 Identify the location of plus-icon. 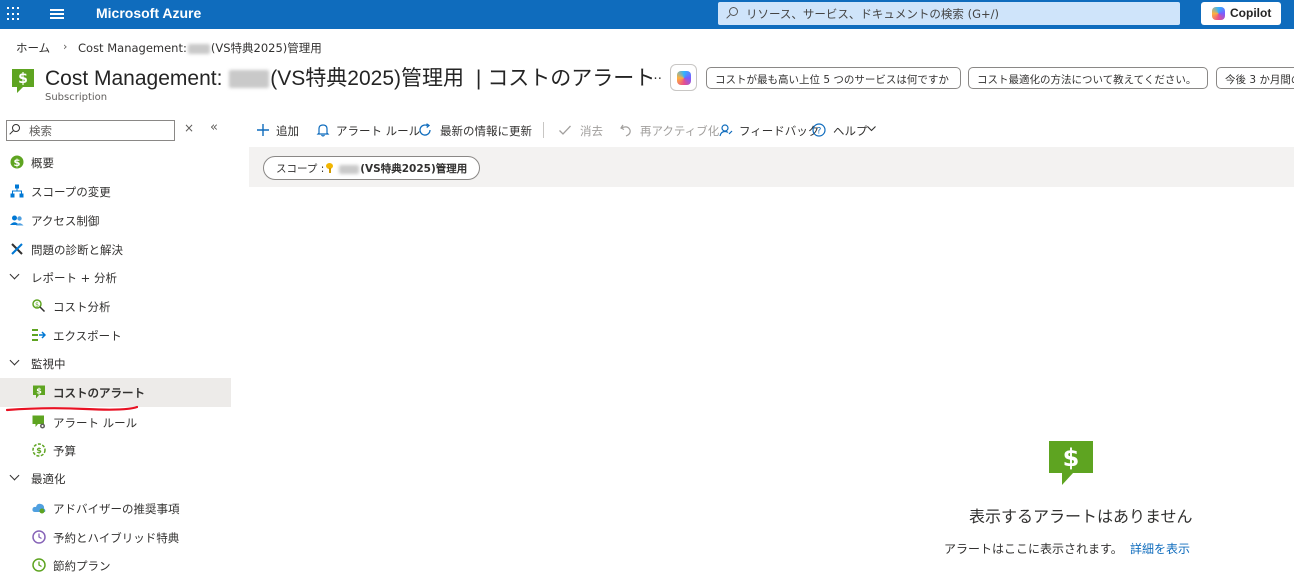
(263, 130).